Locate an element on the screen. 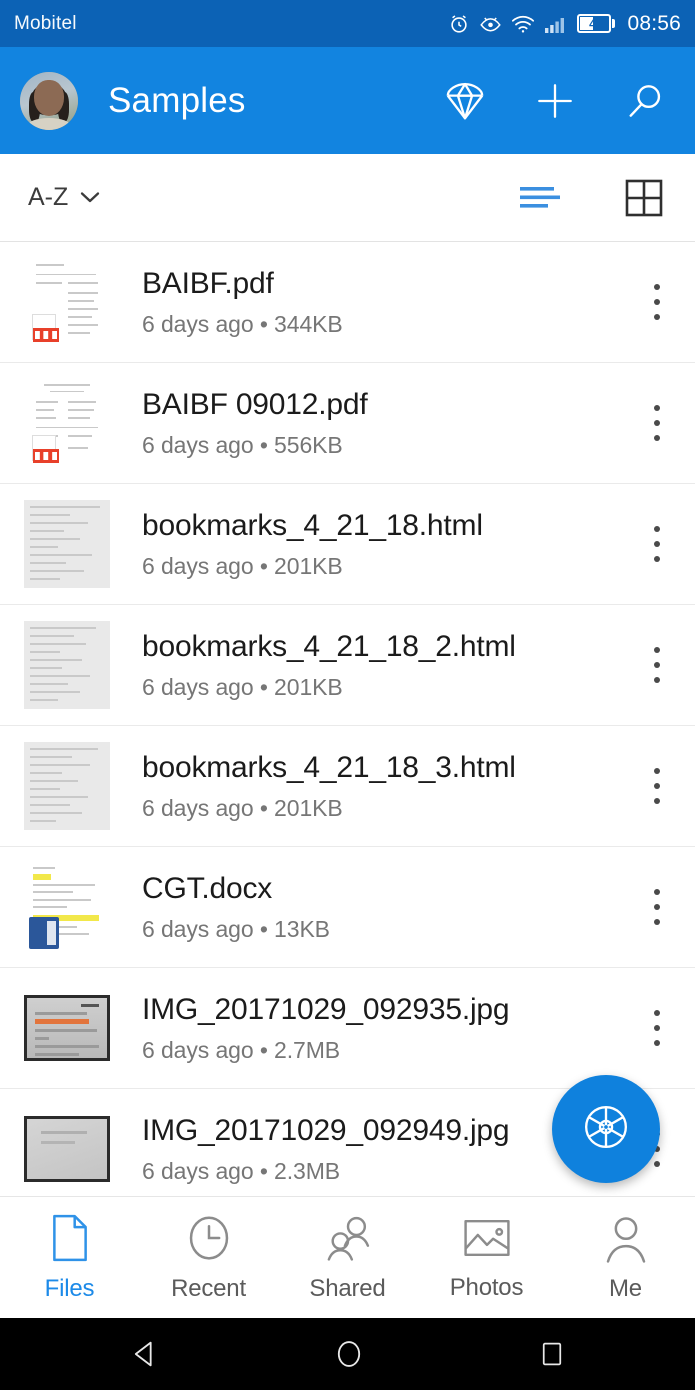 The width and height of the screenshot is (695, 1390). file-meta: CGT.docx 6 days ago • 13KB is located at coordinates (388, 907).